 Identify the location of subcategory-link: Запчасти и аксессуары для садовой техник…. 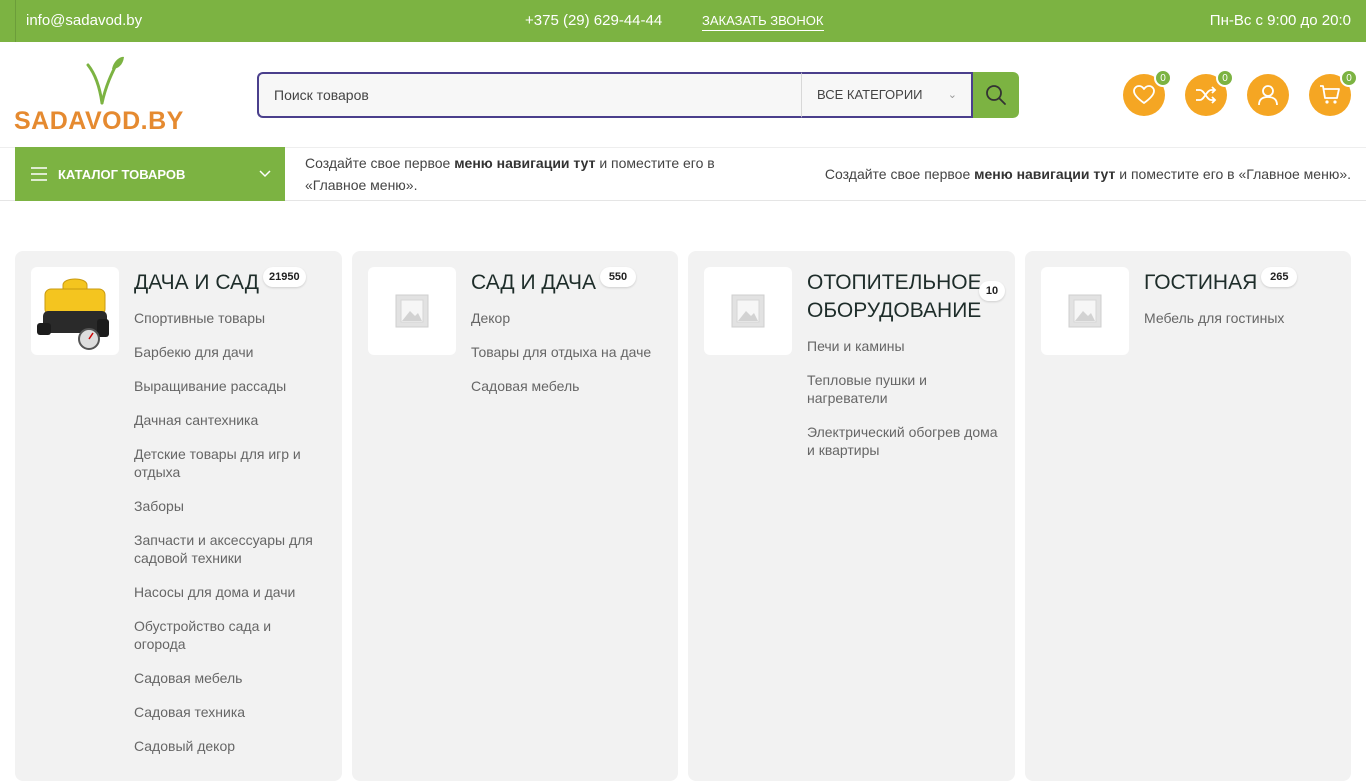
(229, 549).